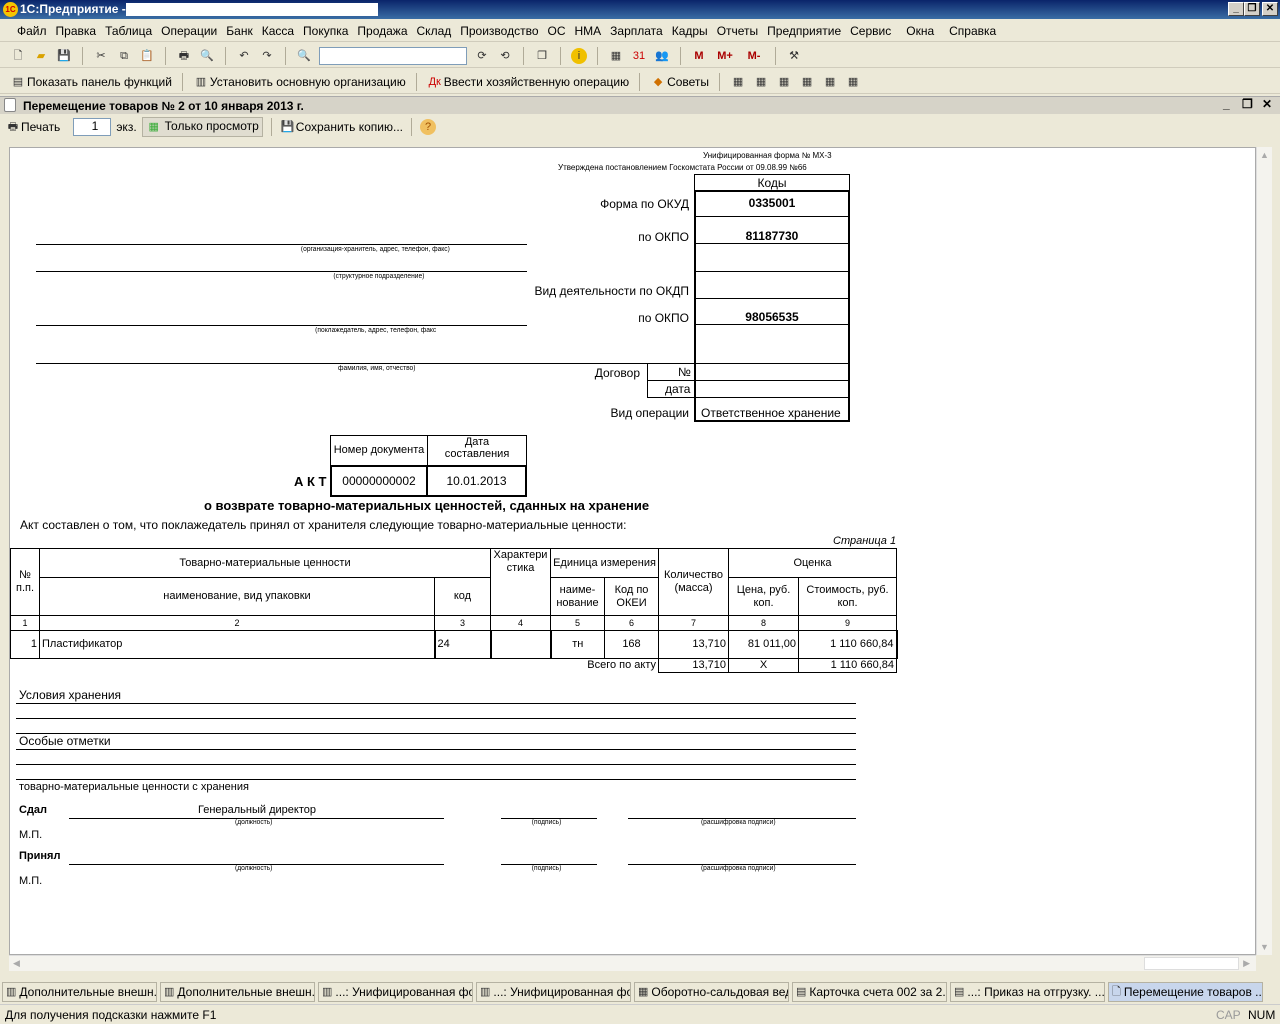 The image size is (1280, 1024). What do you see at coordinates (959, 992) in the screenshot?
I see `document-icon: ▤` at bounding box center [959, 992].